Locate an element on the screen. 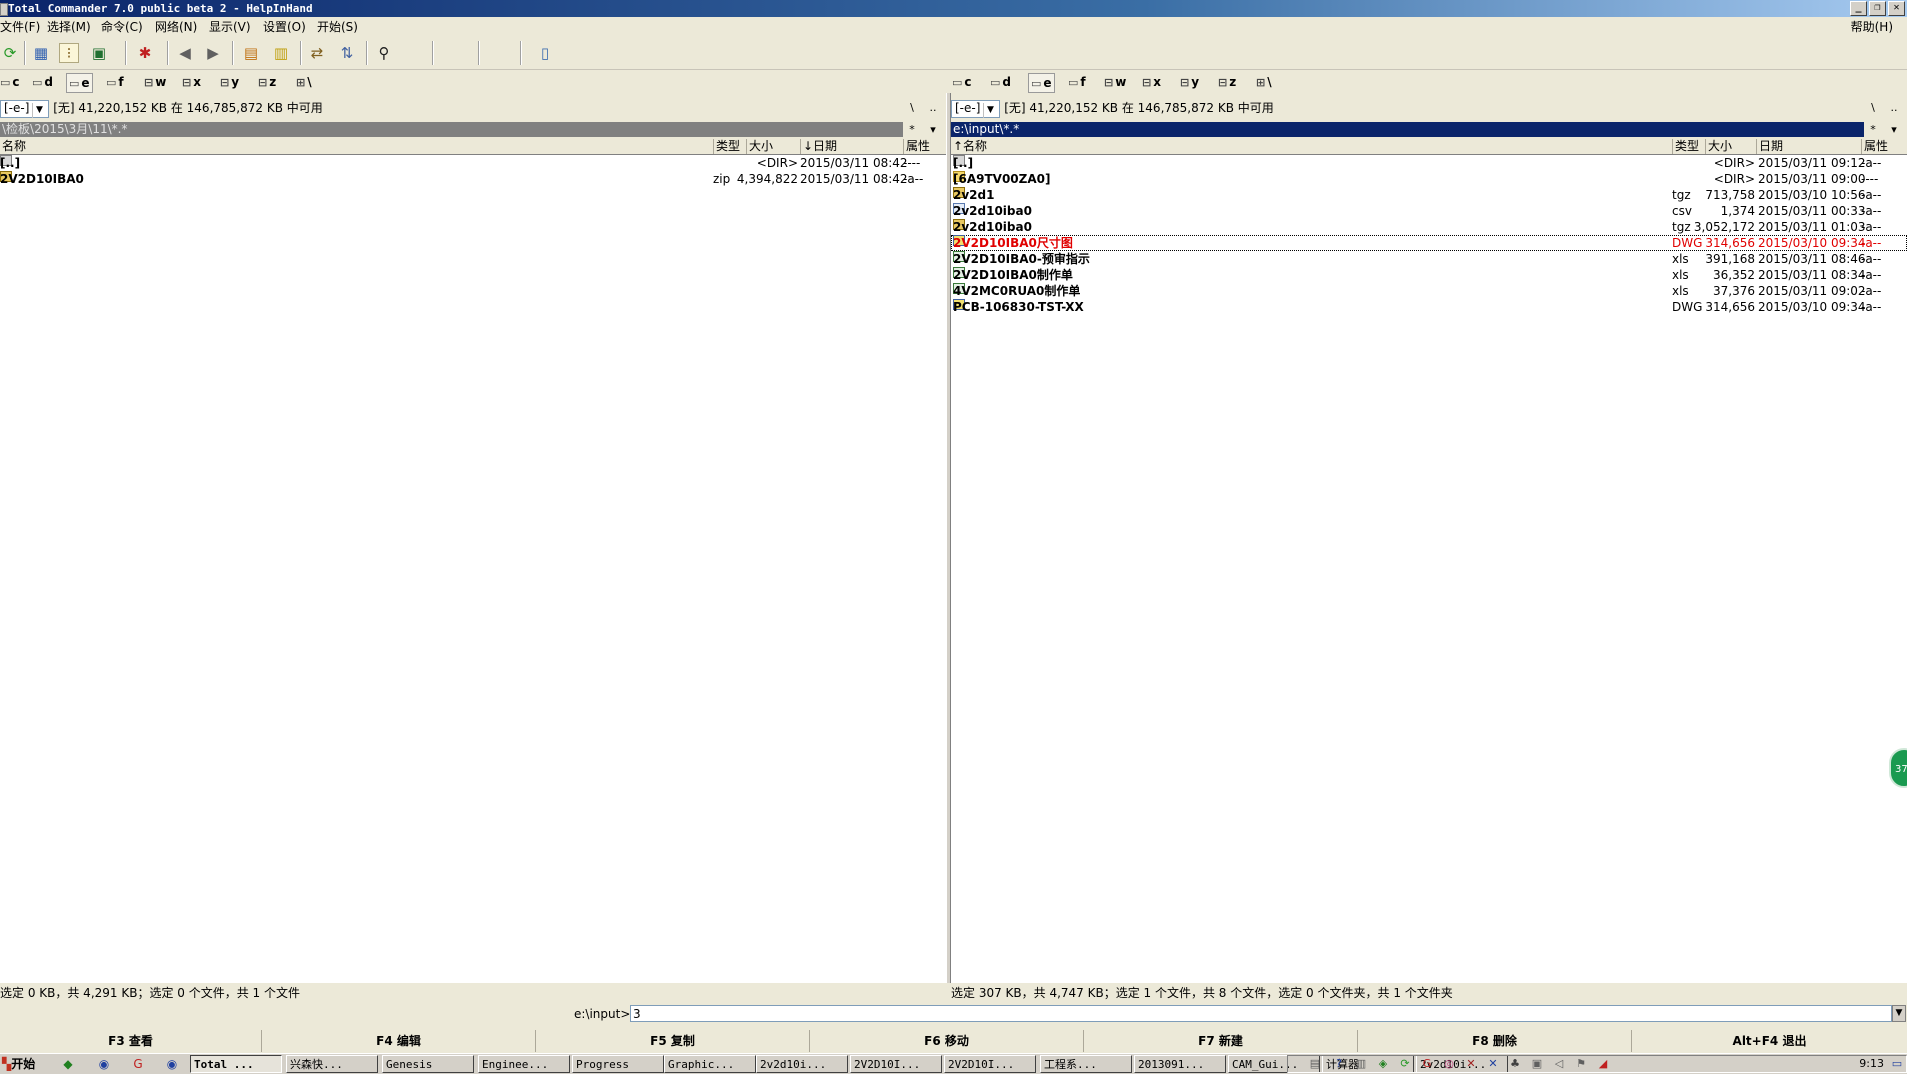  right-drive-y: ⊟ y is located at coordinates (1189, 82).